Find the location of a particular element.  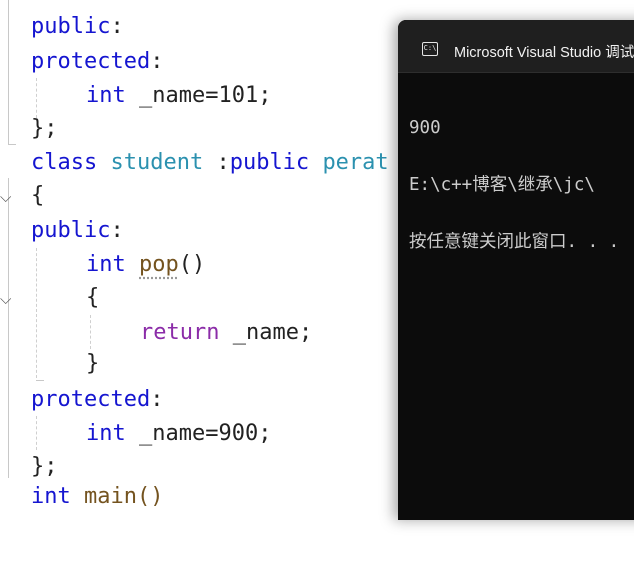

console-app-icon: C:\ is located at coordinates (430, 49).